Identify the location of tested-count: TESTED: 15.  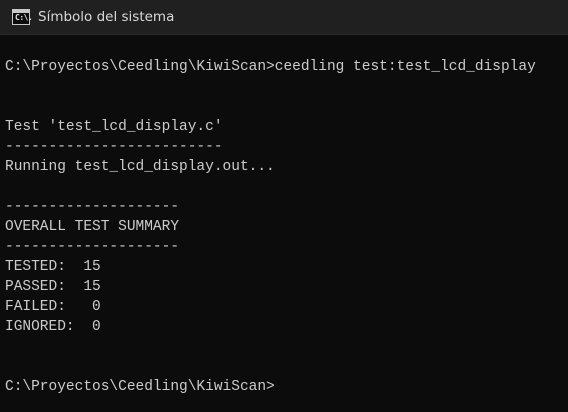
(53, 267).